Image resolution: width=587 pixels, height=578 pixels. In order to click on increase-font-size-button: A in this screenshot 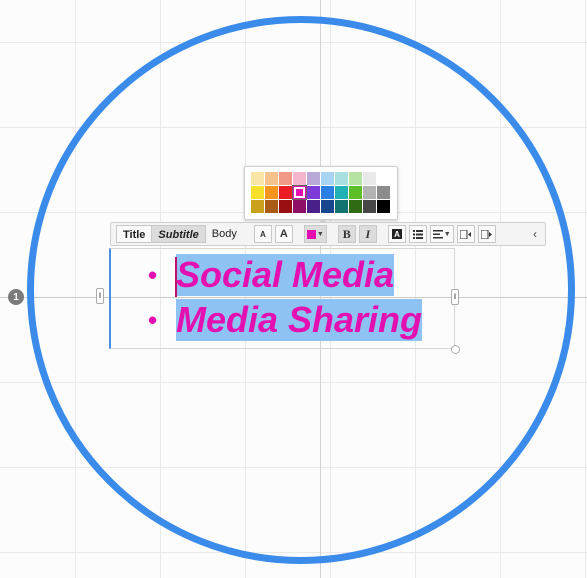, I will do `click(283, 234)`.